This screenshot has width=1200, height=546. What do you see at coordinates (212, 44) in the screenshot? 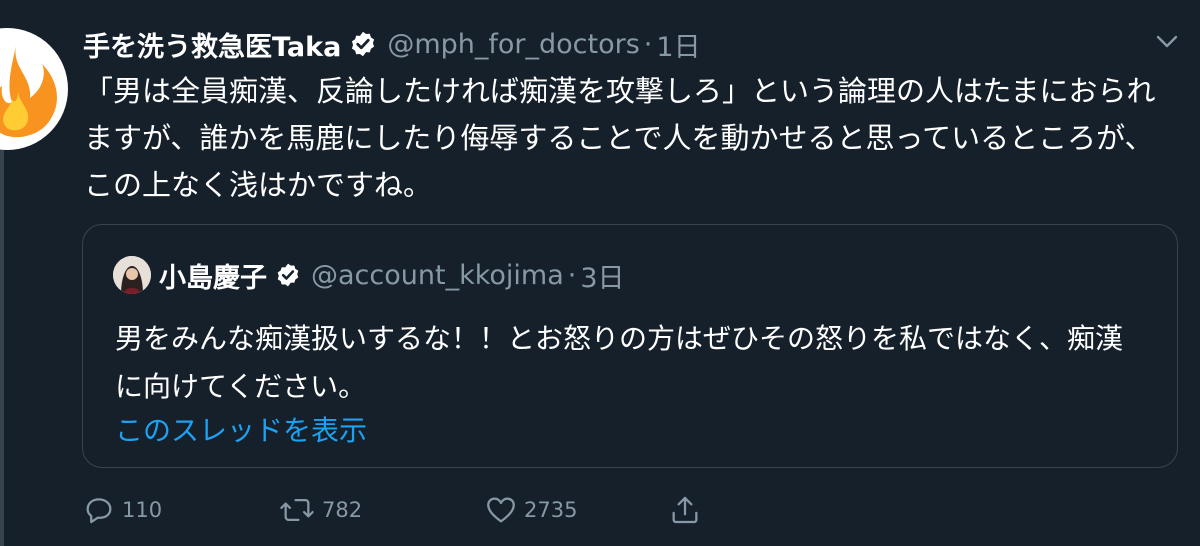
I see `author-name: 手を洗う救急医Taka` at bounding box center [212, 44].